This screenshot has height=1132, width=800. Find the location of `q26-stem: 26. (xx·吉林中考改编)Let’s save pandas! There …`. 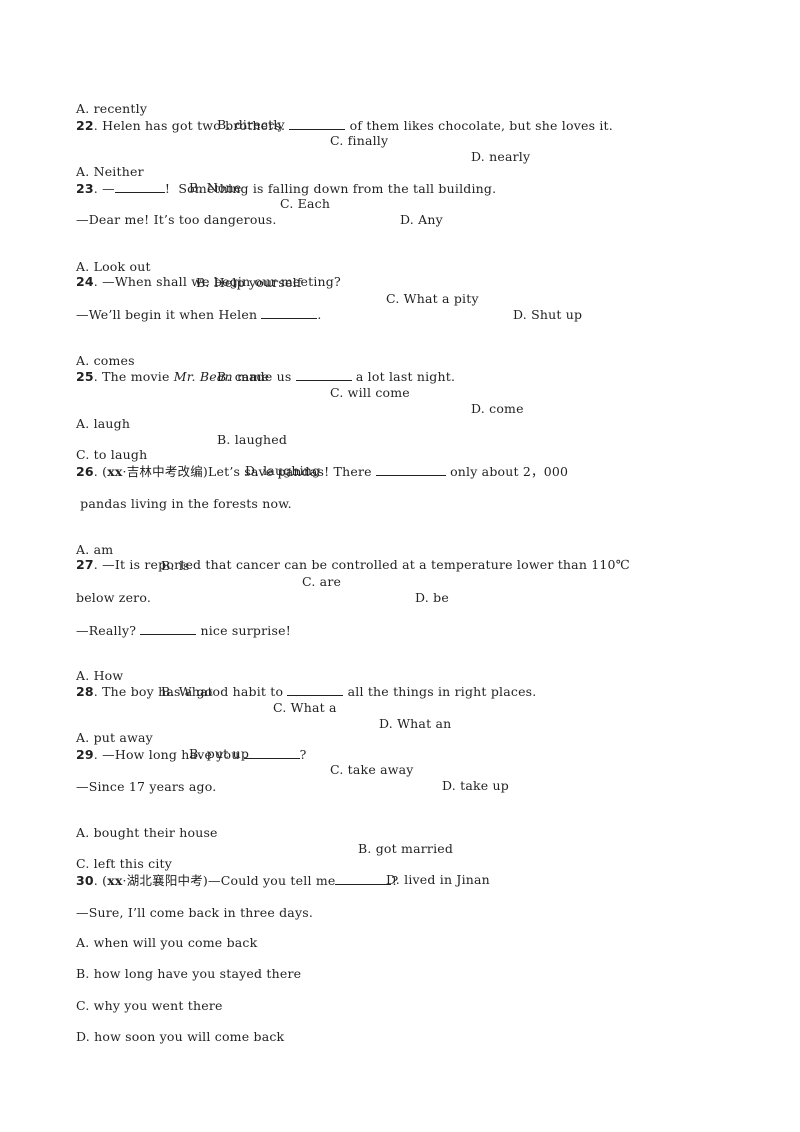

q26-stem: 26. (xx·吉林中考改编)Let’s save pandas! There … is located at coordinates (322, 471).